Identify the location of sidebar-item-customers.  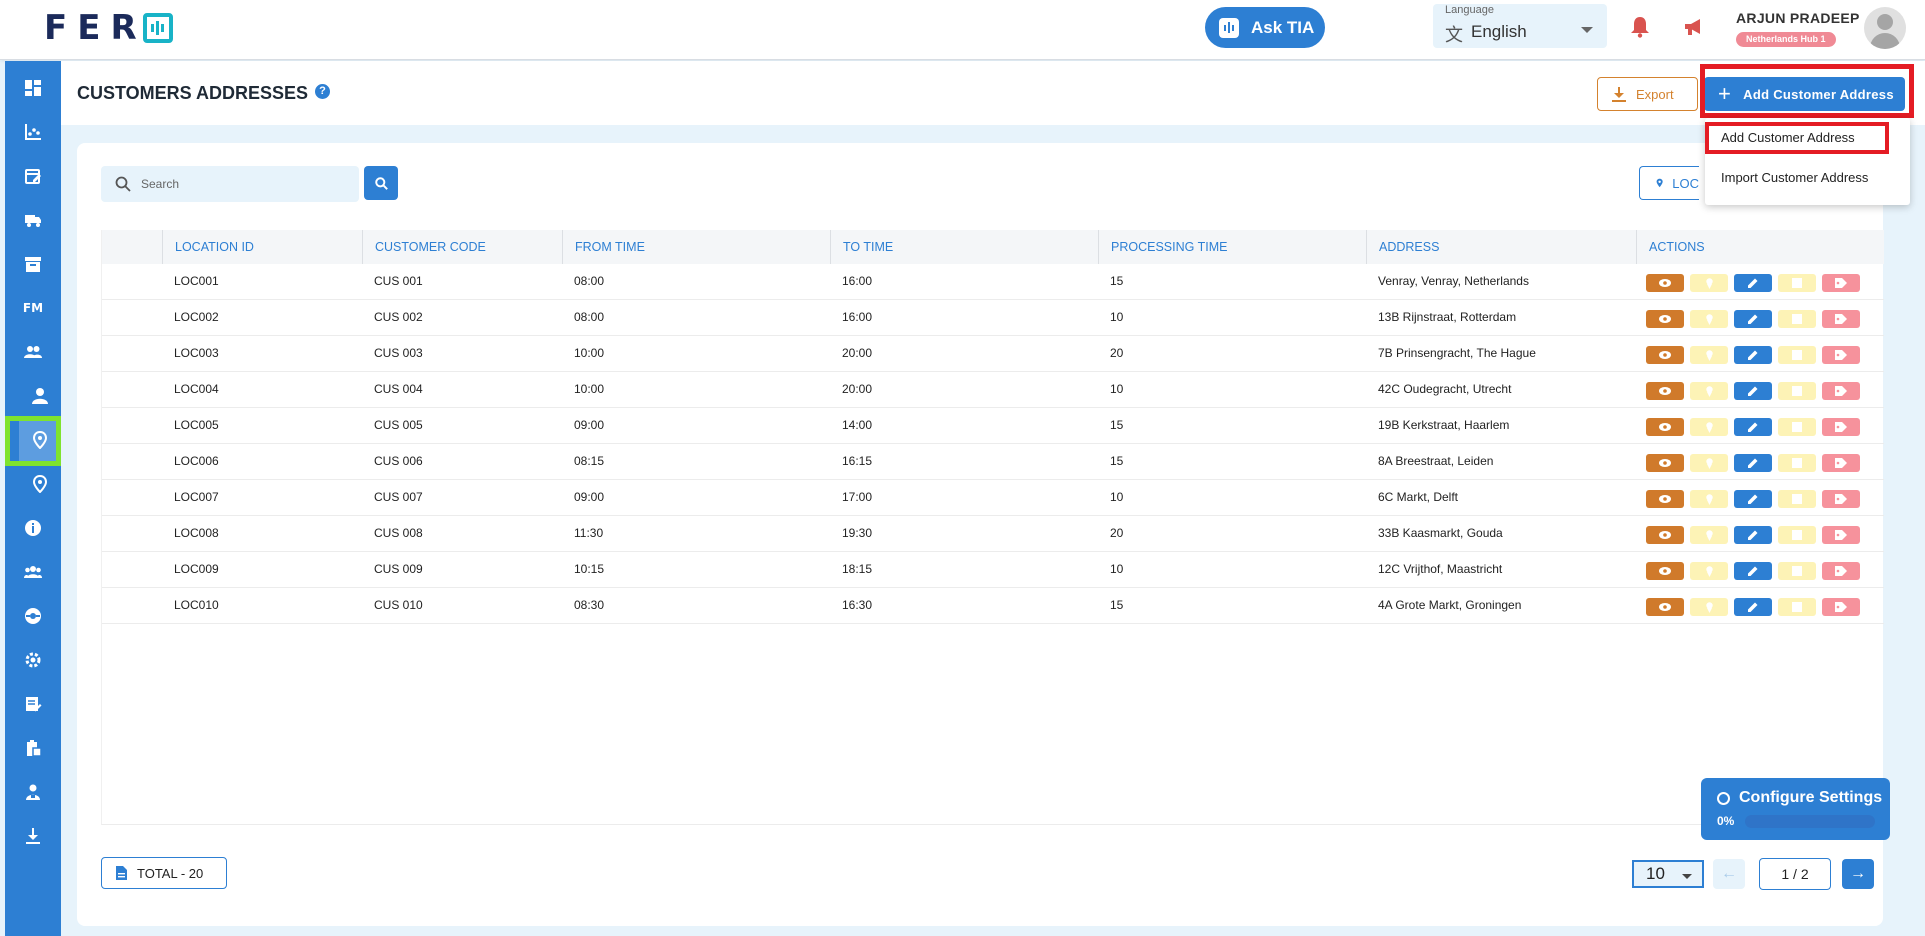
(40, 396).